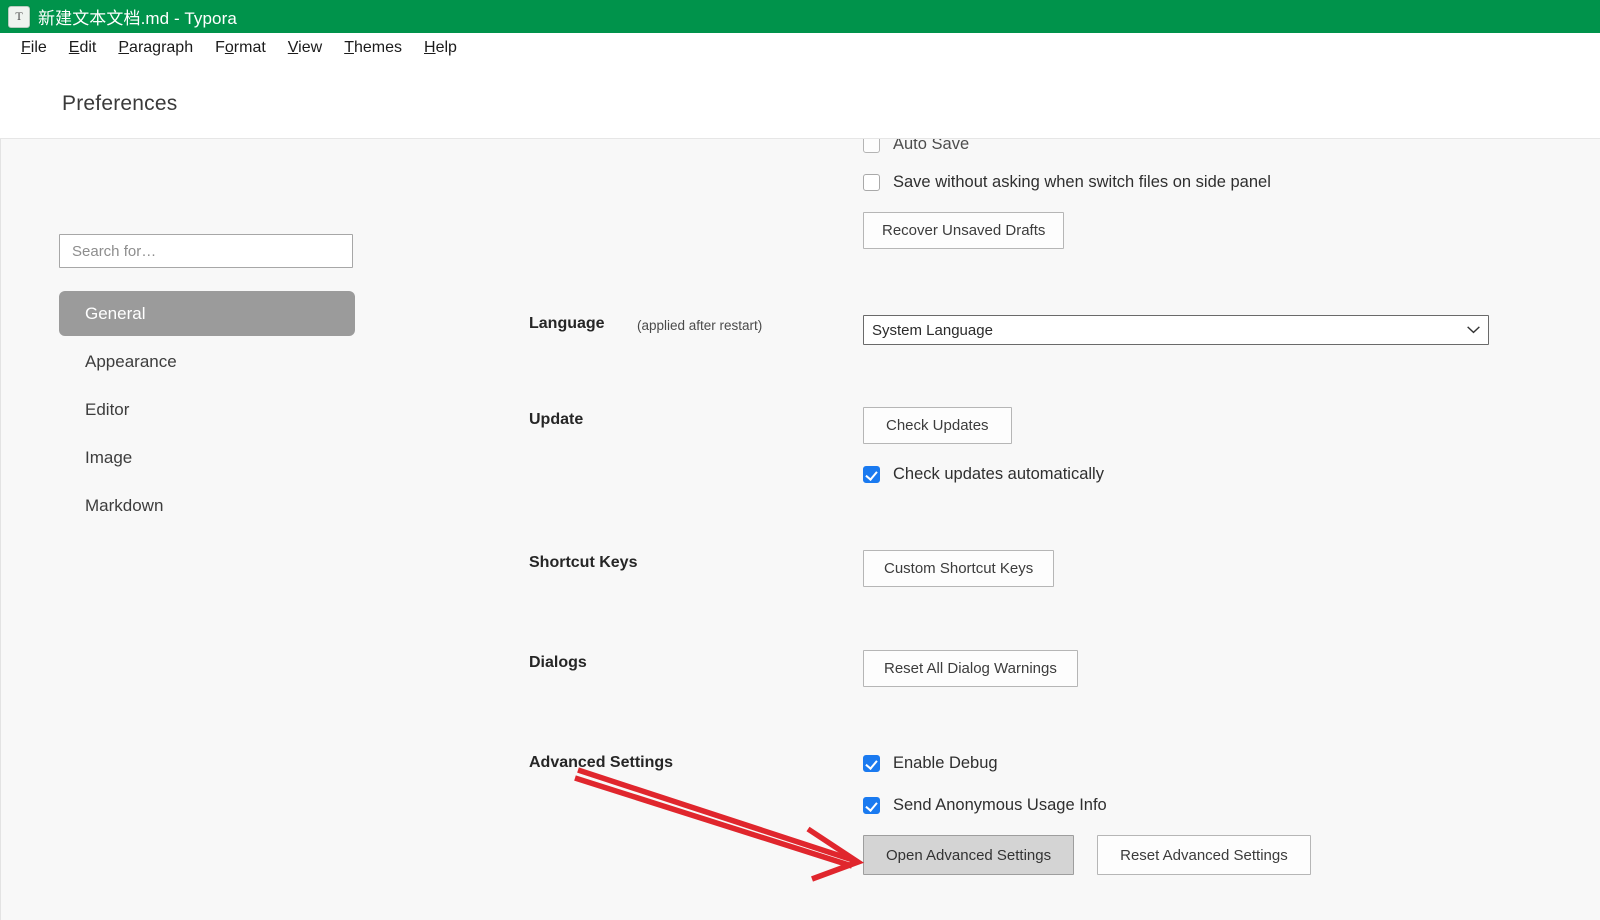 The image size is (1600, 920). Describe the element at coordinates (83, 48) in the screenshot. I see `menu-edit: Edit` at that location.